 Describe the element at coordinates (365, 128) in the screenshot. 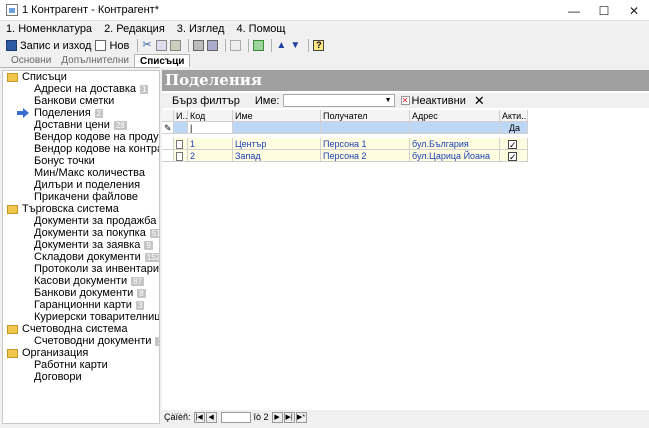

I see `new-row-recipient-input` at that location.